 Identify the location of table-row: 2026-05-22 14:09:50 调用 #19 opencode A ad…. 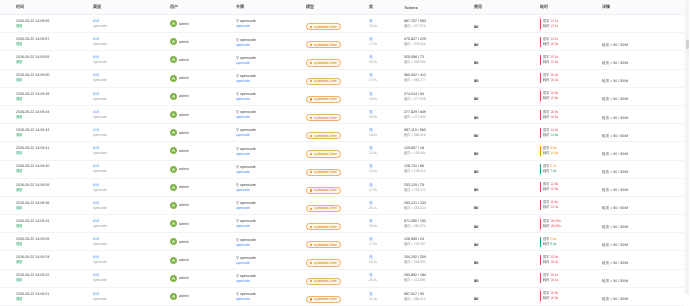
(342, 79).